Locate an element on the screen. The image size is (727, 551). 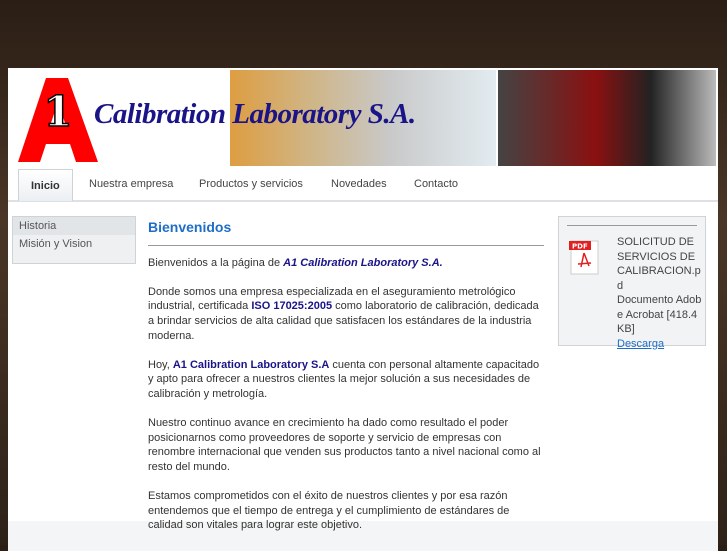
nav-inicio: Inicio is located at coordinates (45, 185).